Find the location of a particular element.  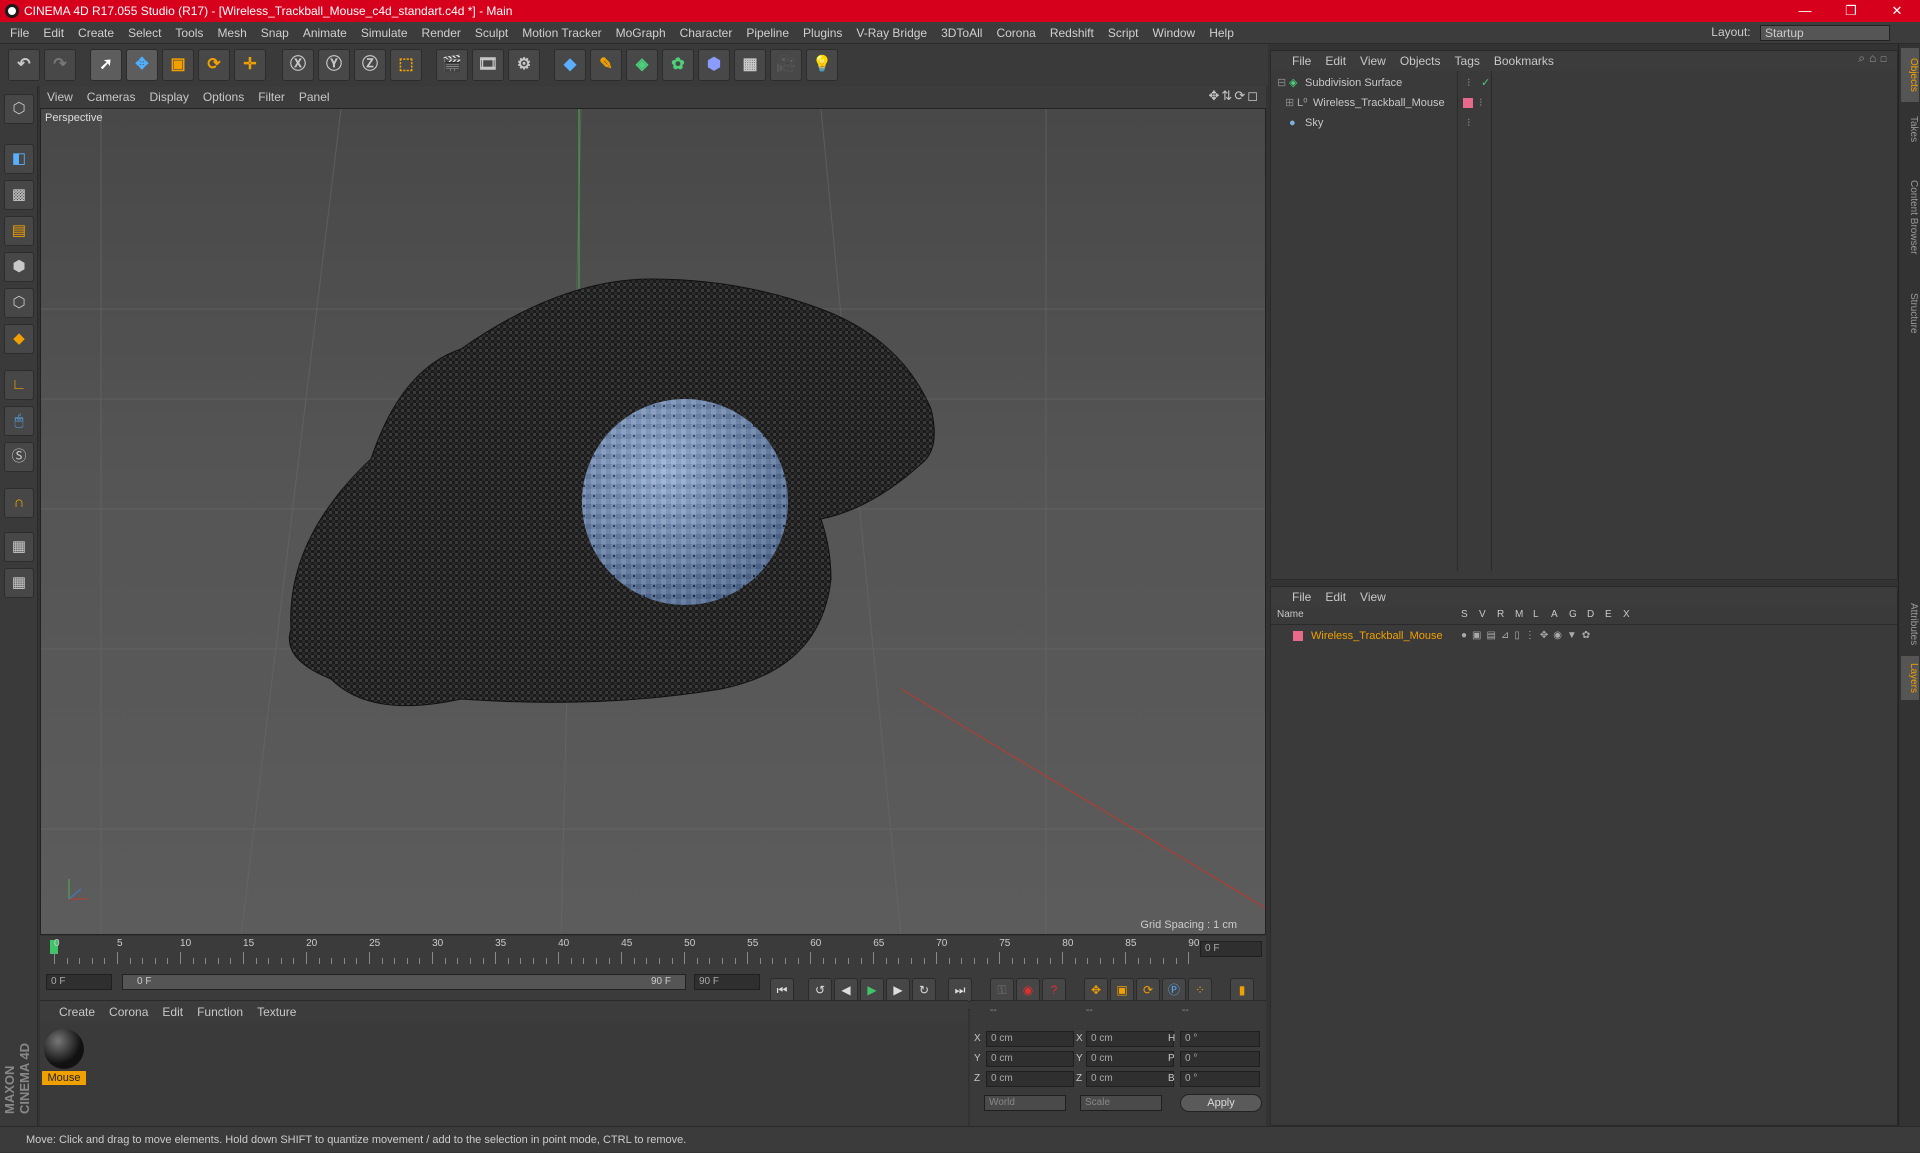

move-tool-button: ✥ is located at coordinates (142, 65).